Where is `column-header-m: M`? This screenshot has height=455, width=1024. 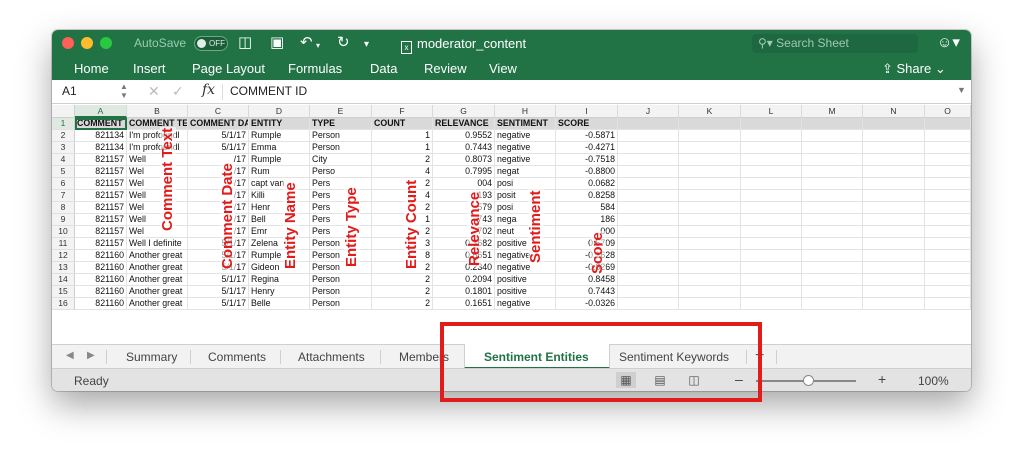 column-header-m: M is located at coordinates (832, 111).